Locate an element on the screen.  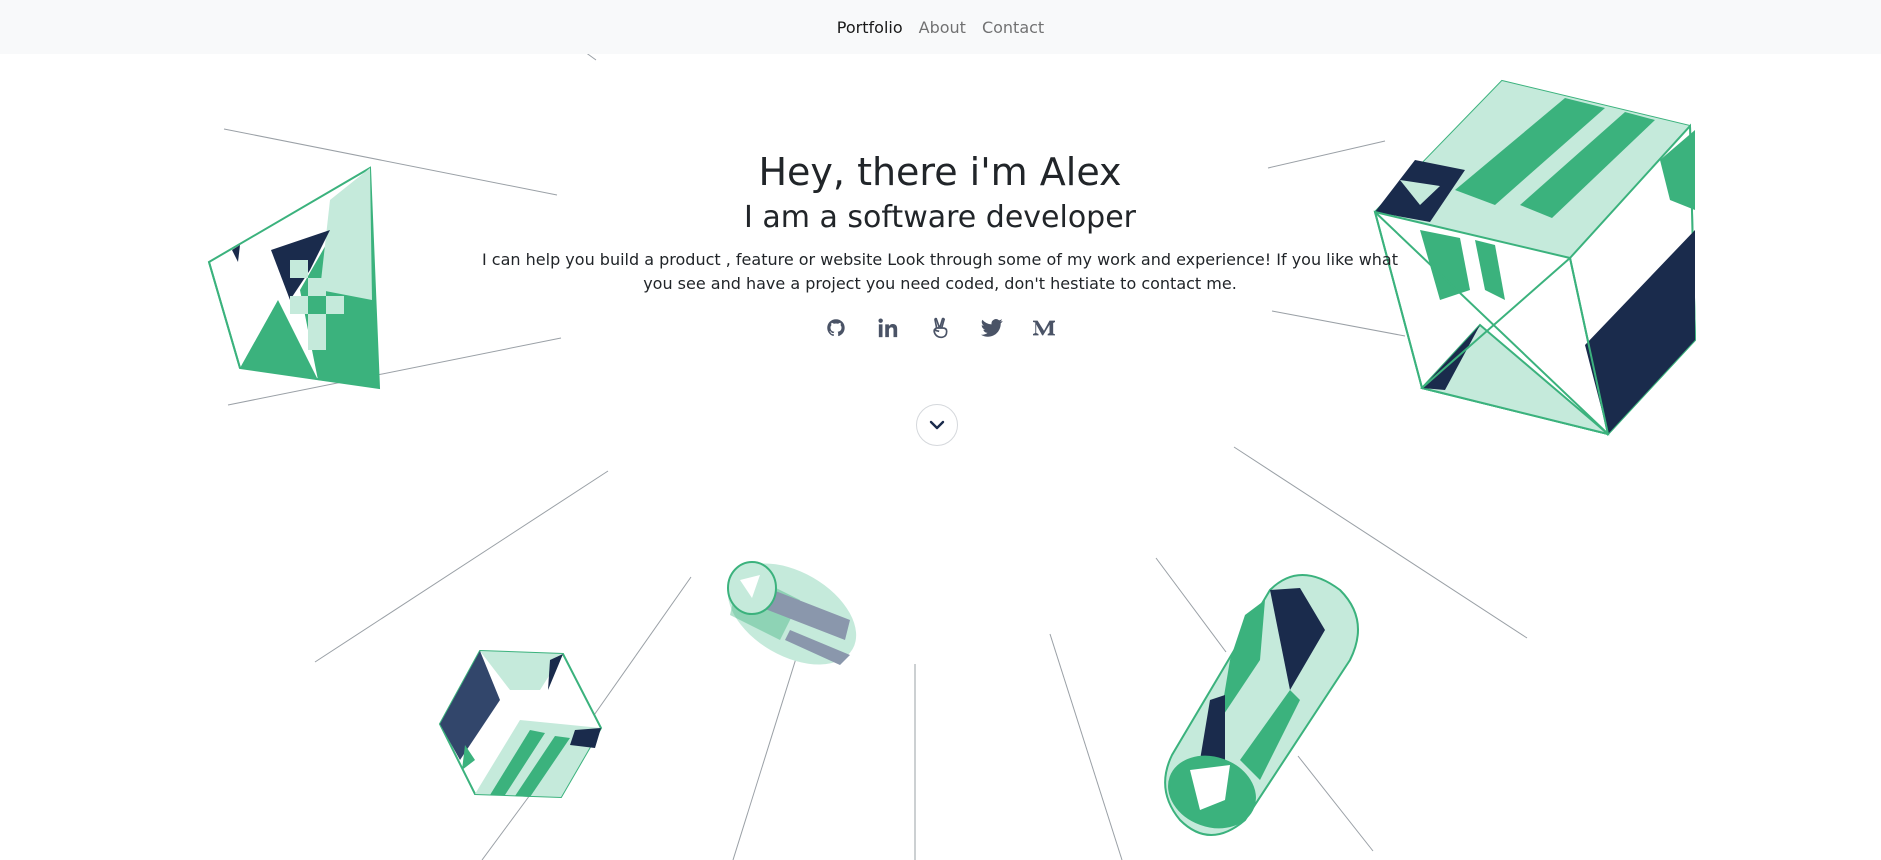
chevron-down-icon is located at coordinates (937, 425).